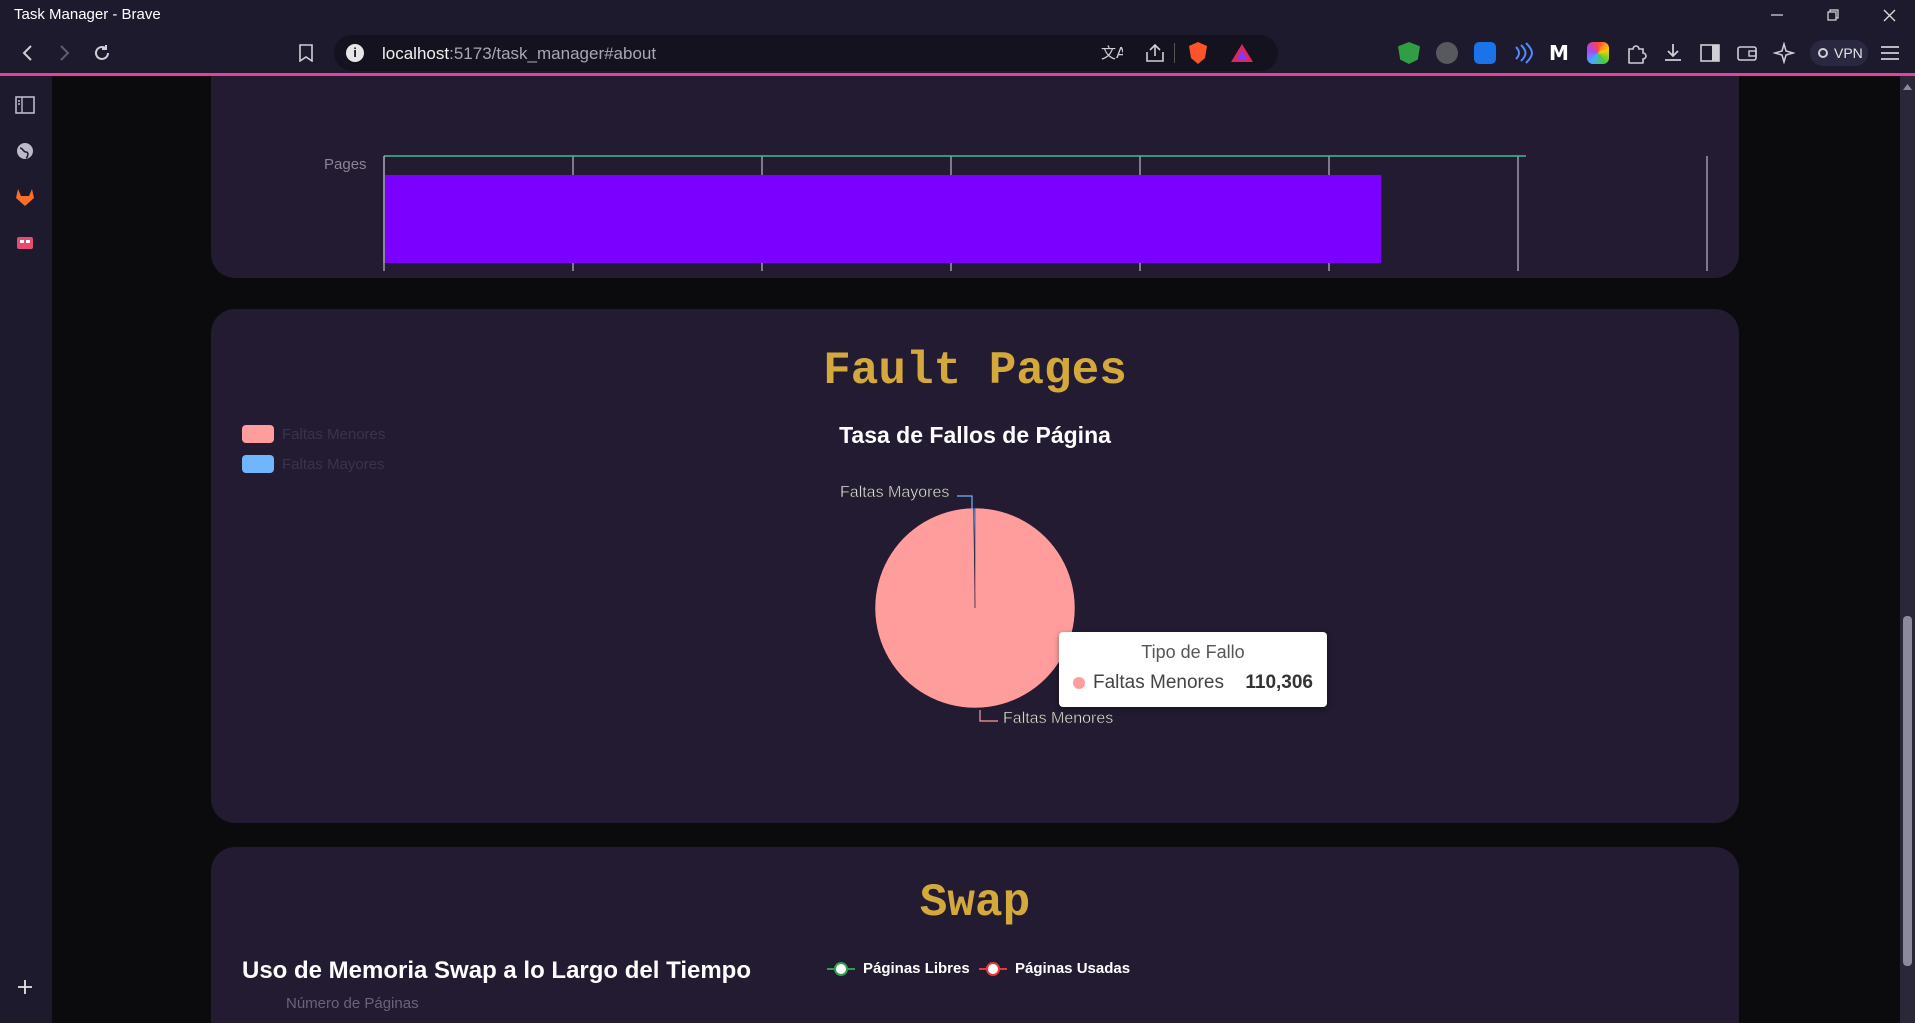 This screenshot has height=1023, width=1915. Describe the element at coordinates (258, 464) in the screenshot. I see `legend-swatch-mayores` at that location.